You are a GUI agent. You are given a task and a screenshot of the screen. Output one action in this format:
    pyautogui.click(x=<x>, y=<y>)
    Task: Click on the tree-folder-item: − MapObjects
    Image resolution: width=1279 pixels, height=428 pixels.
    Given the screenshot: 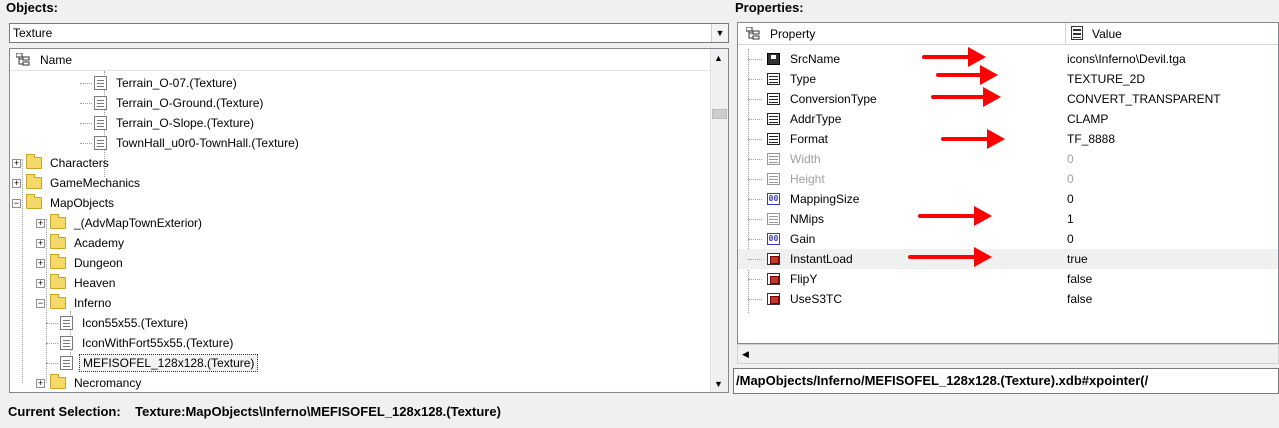 What is the action you would take?
    pyautogui.click(x=64, y=203)
    